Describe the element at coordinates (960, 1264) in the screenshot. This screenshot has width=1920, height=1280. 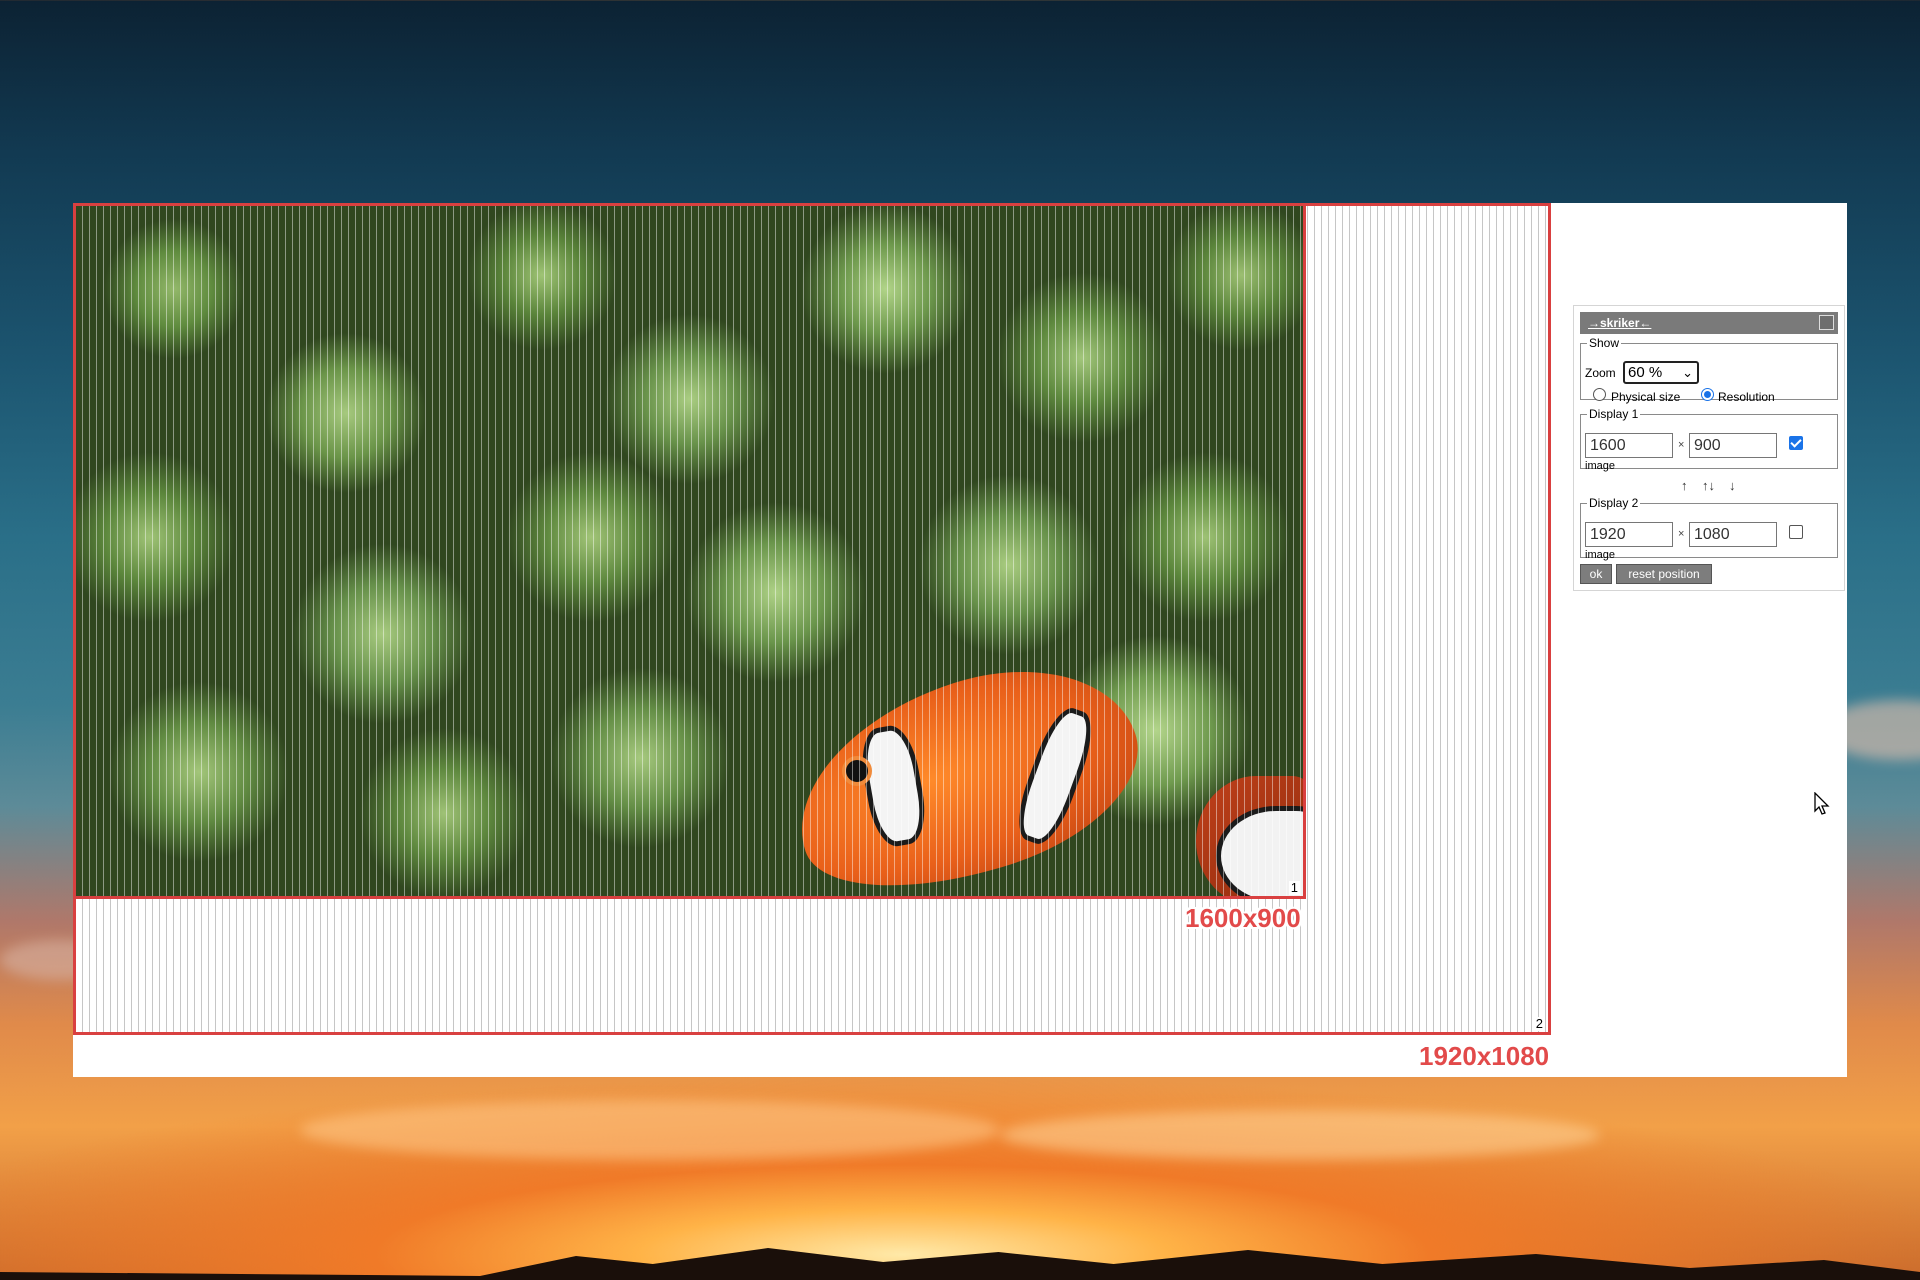
I see `mountain-silhouette` at that location.